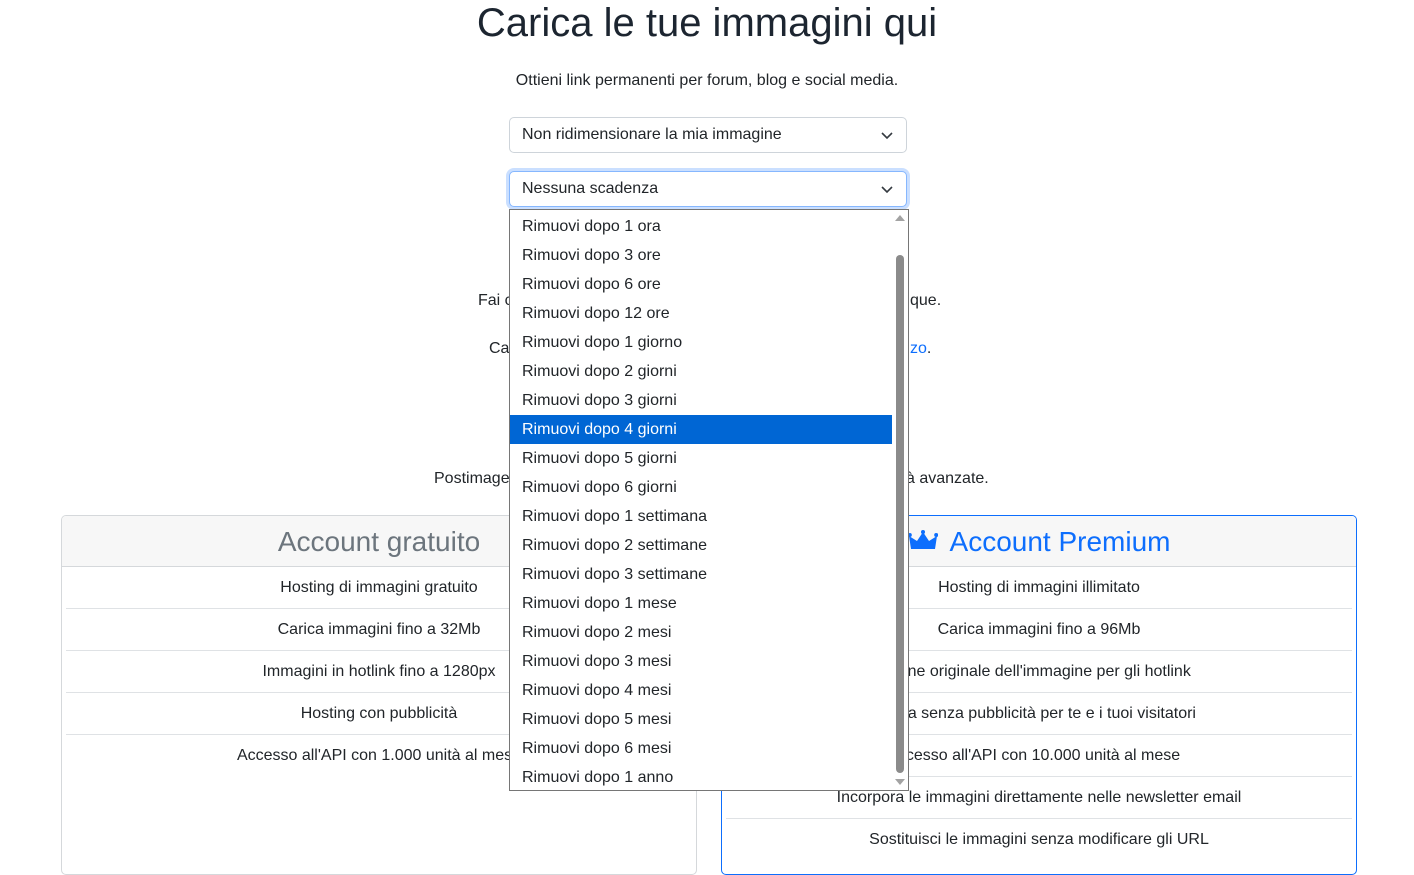 The height and width of the screenshot is (875, 1414). What do you see at coordinates (701, 748) in the screenshot?
I see `expiry-option: Rimuovi dopo 6 mesi` at bounding box center [701, 748].